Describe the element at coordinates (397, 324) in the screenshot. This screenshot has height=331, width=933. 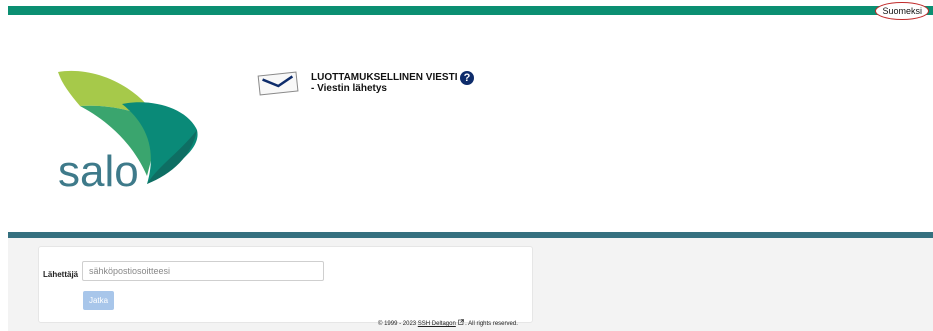
I see `footer-copyright: © 1999 - 2023` at that location.